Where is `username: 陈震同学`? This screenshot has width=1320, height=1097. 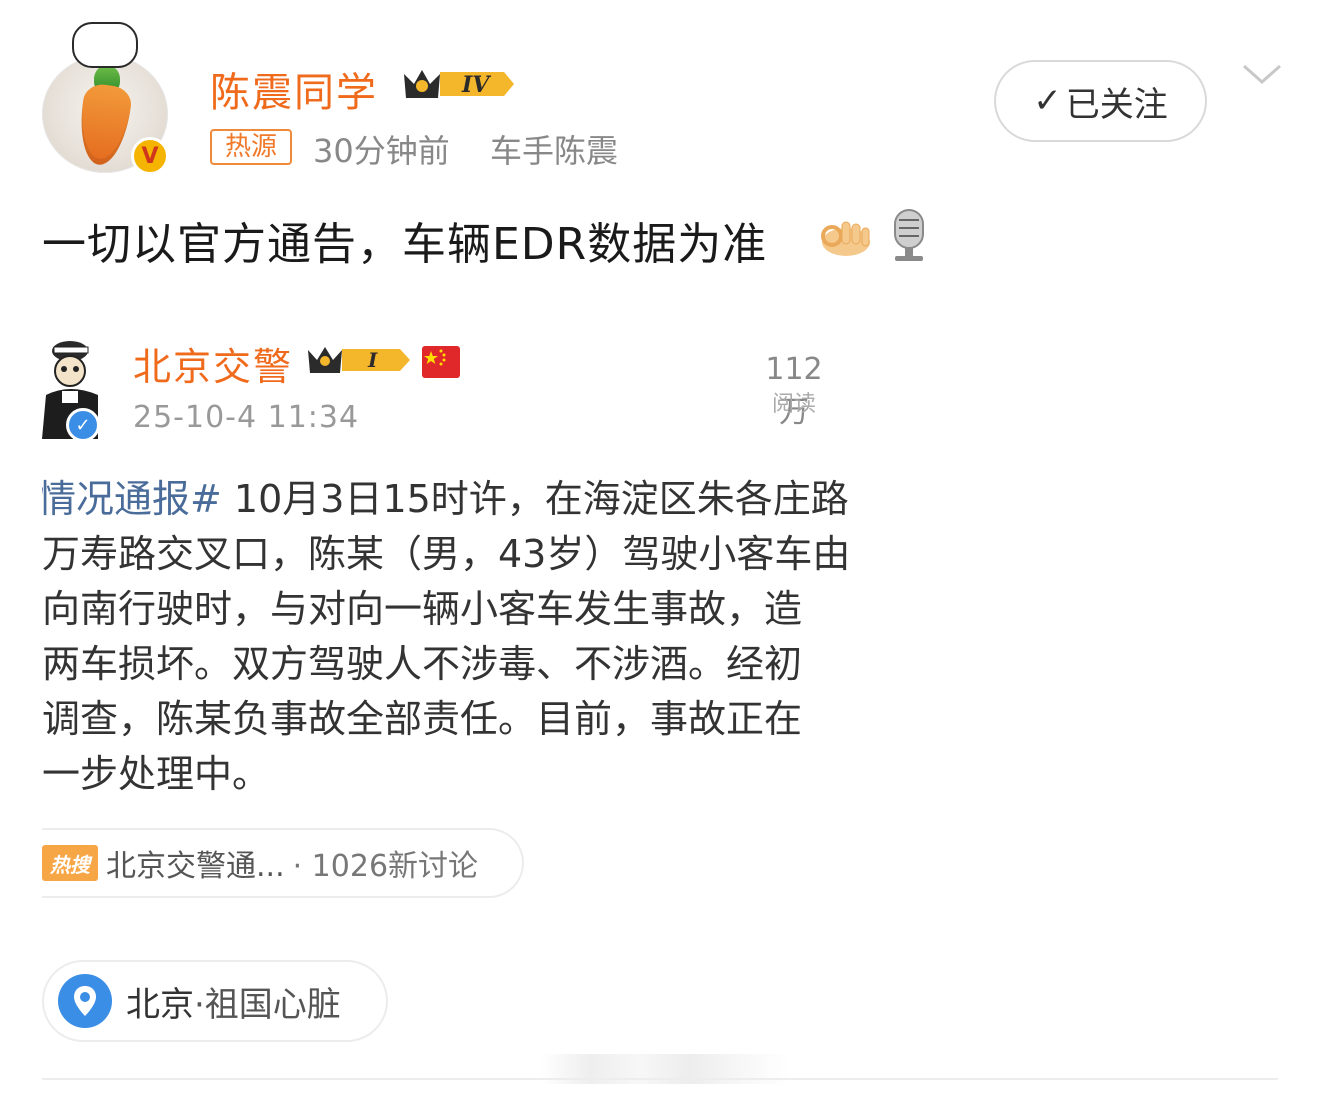 username: 陈震同学 is located at coordinates (294, 89).